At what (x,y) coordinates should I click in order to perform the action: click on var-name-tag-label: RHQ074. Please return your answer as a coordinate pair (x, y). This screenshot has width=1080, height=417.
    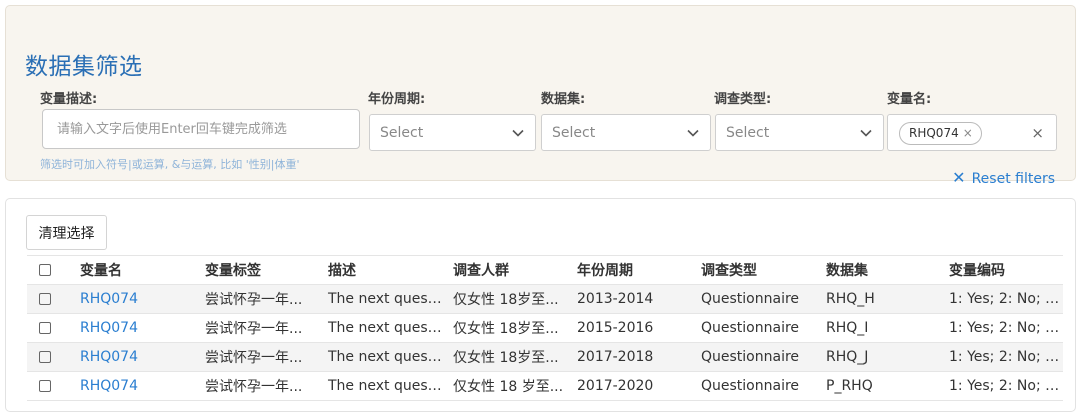
    Looking at the image, I should click on (934, 133).